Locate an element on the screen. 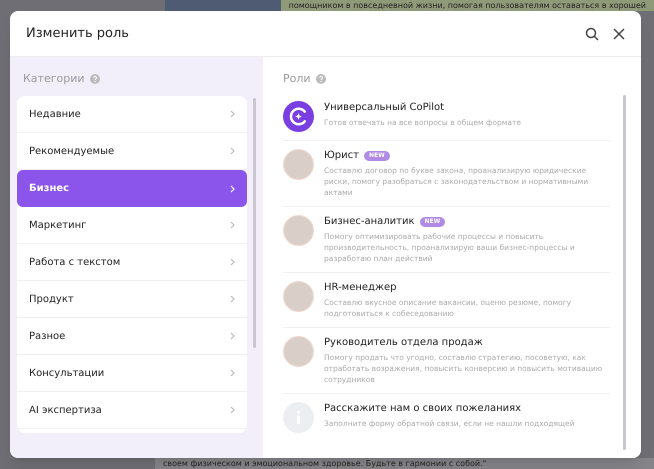 The height and width of the screenshot is (469, 654). background-text: своем физическом и эмоциональном здоровье. Будьте в гармонии с собой." is located at coordinates (325, 463).